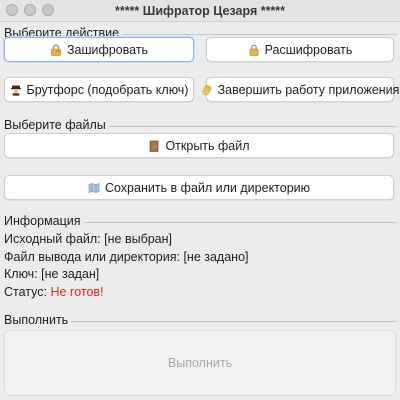  I want to click on output-row: Файл вывода или директория: [не задано], so click(126, 257).